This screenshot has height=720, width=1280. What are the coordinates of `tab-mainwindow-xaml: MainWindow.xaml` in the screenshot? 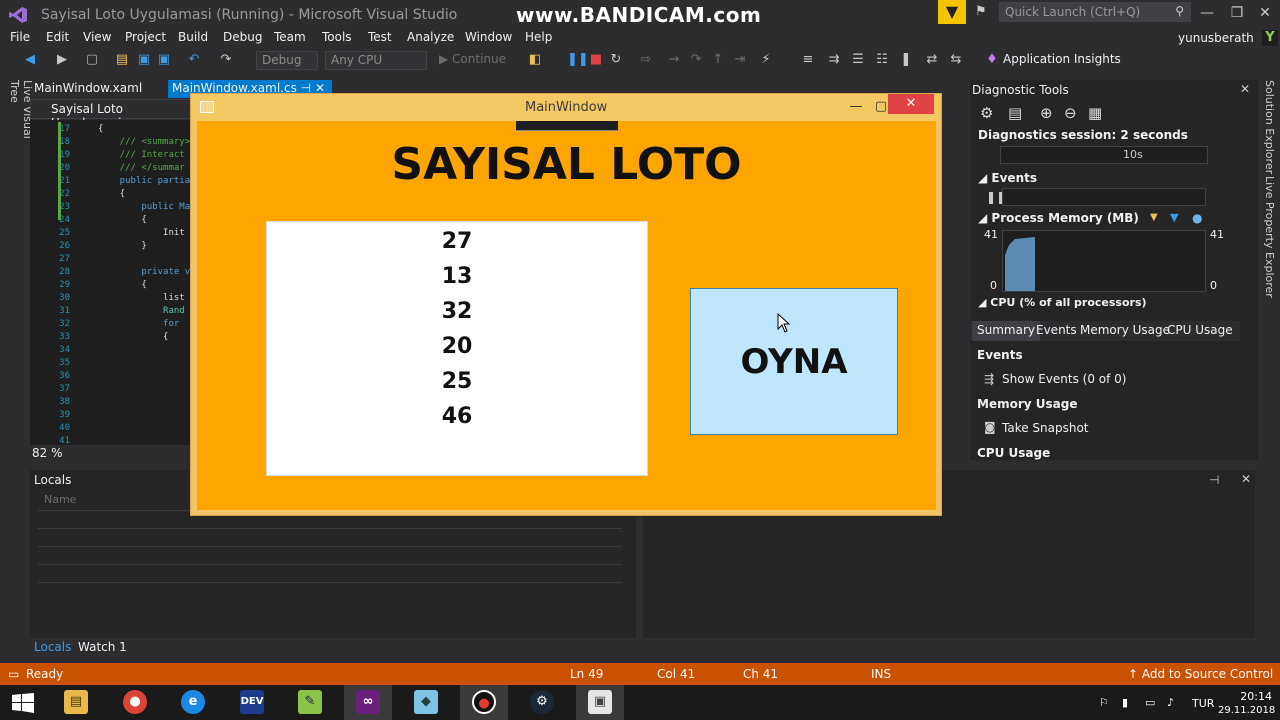 It's located at (88, 89).